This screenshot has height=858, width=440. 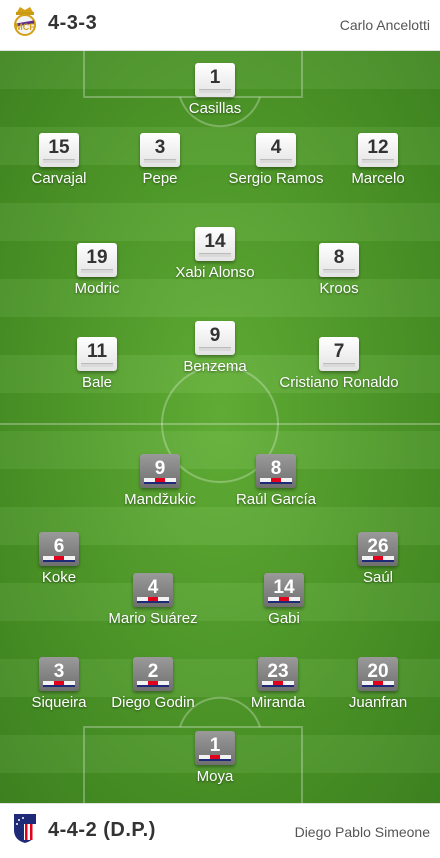 I want to click on home-player-8: 8 Kroos, so click(x=339, y=270).